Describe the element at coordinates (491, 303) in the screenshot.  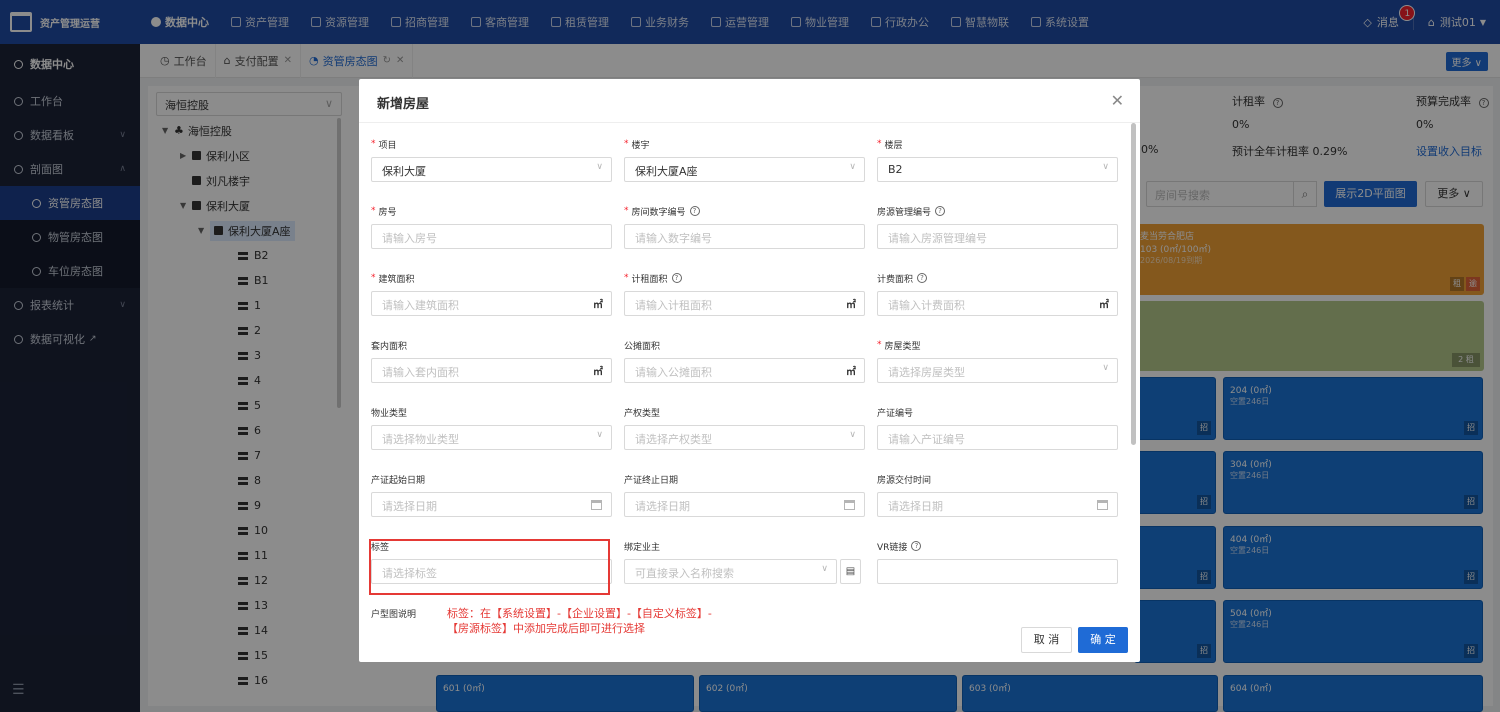
I see `build-area-input: 请输入建筑面积 ㎡` at that location.